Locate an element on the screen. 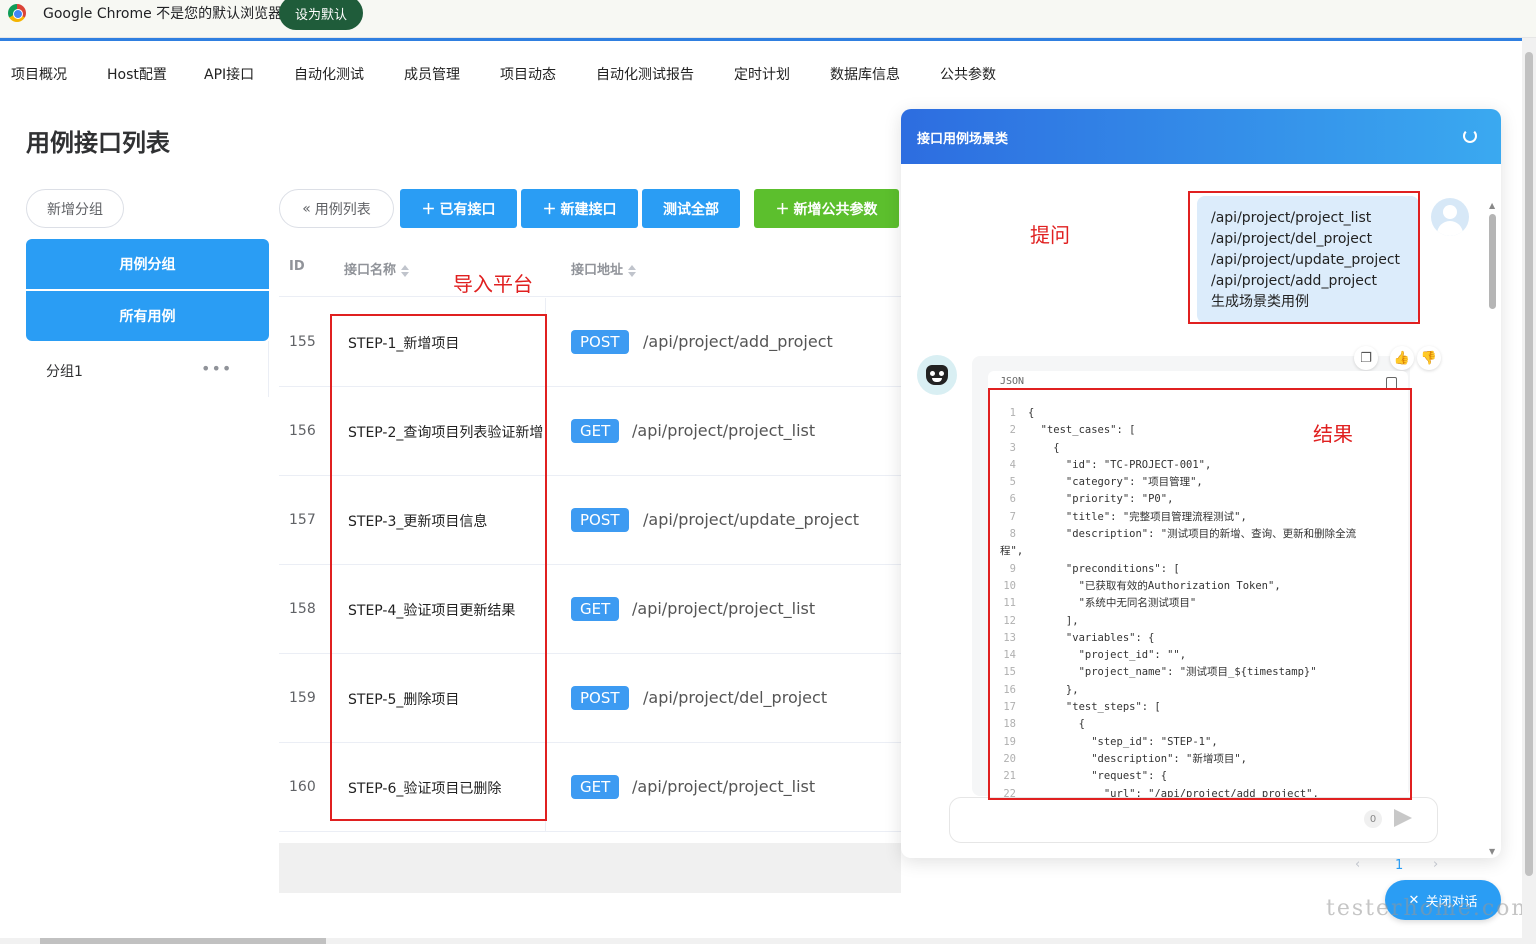  chrome-logo-icon is located at coordinates (17, 13).